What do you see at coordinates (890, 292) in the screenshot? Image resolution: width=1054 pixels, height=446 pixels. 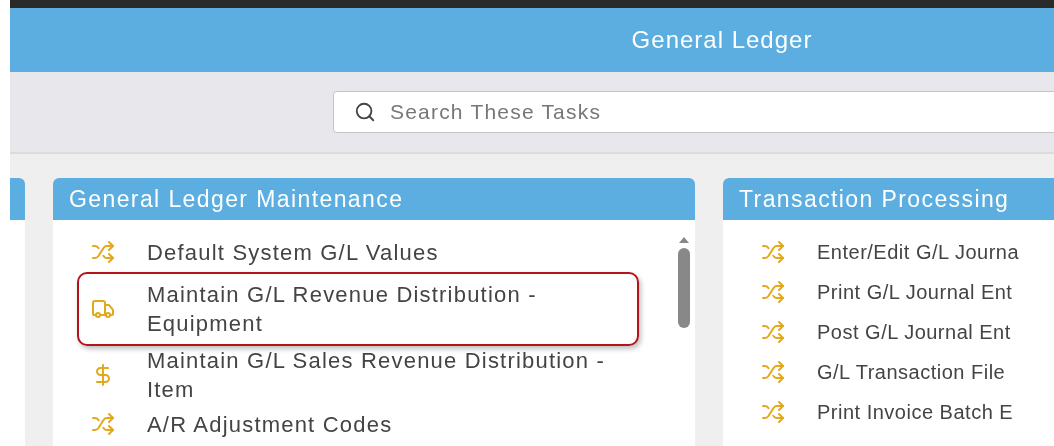 I see `task-item: Print G/L Journal Ent` at bounding box center [890, 292].